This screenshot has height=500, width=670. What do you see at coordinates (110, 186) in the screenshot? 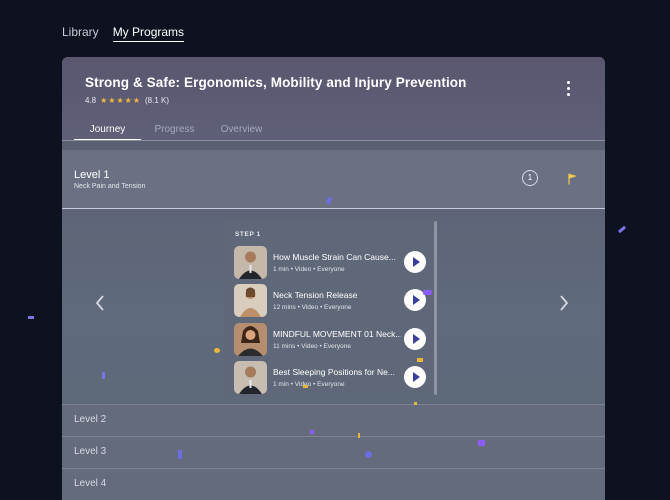
I see `level-1-subtitle: Neck Pain and Tension` at bounding box center [110, 186].